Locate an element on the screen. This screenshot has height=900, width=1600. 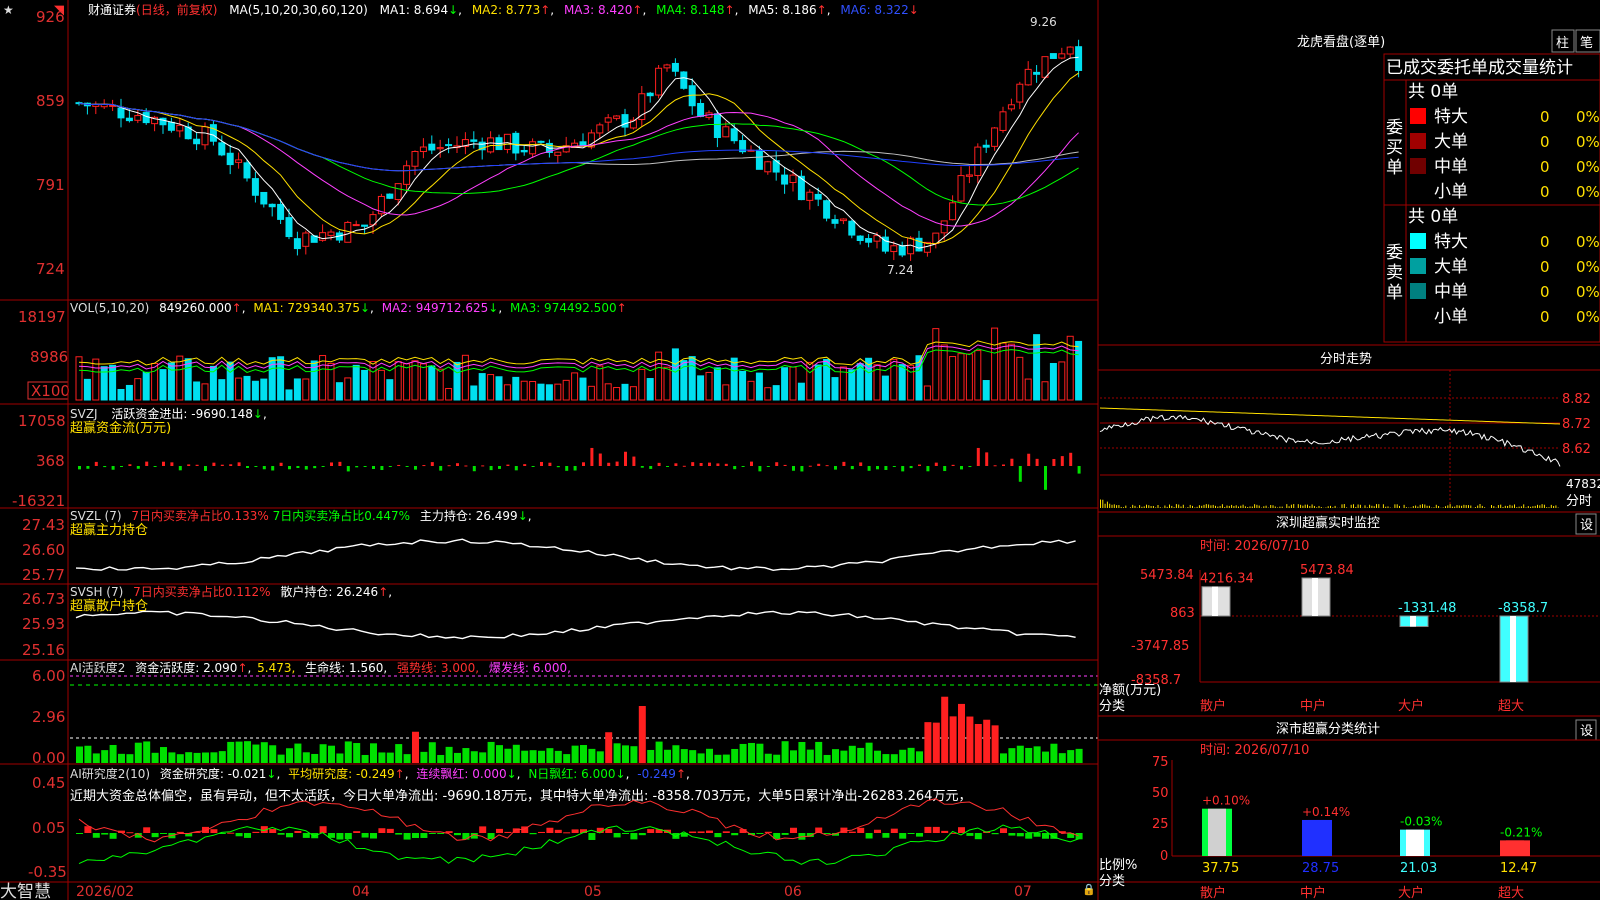
svsh-subtitle: 超赢散户持仓 is located at coordinates (109, 606).